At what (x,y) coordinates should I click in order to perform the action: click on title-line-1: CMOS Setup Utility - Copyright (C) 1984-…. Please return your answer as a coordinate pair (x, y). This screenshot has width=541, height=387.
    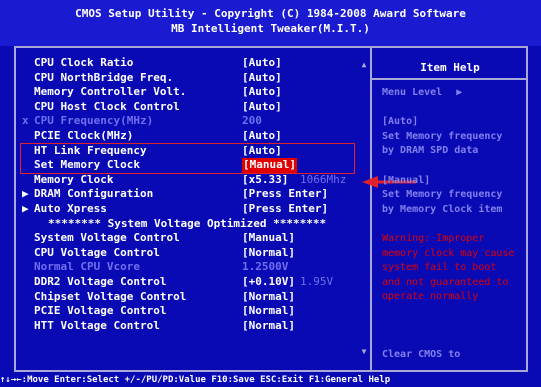
    Looking at the image, I should click on (270, 13).